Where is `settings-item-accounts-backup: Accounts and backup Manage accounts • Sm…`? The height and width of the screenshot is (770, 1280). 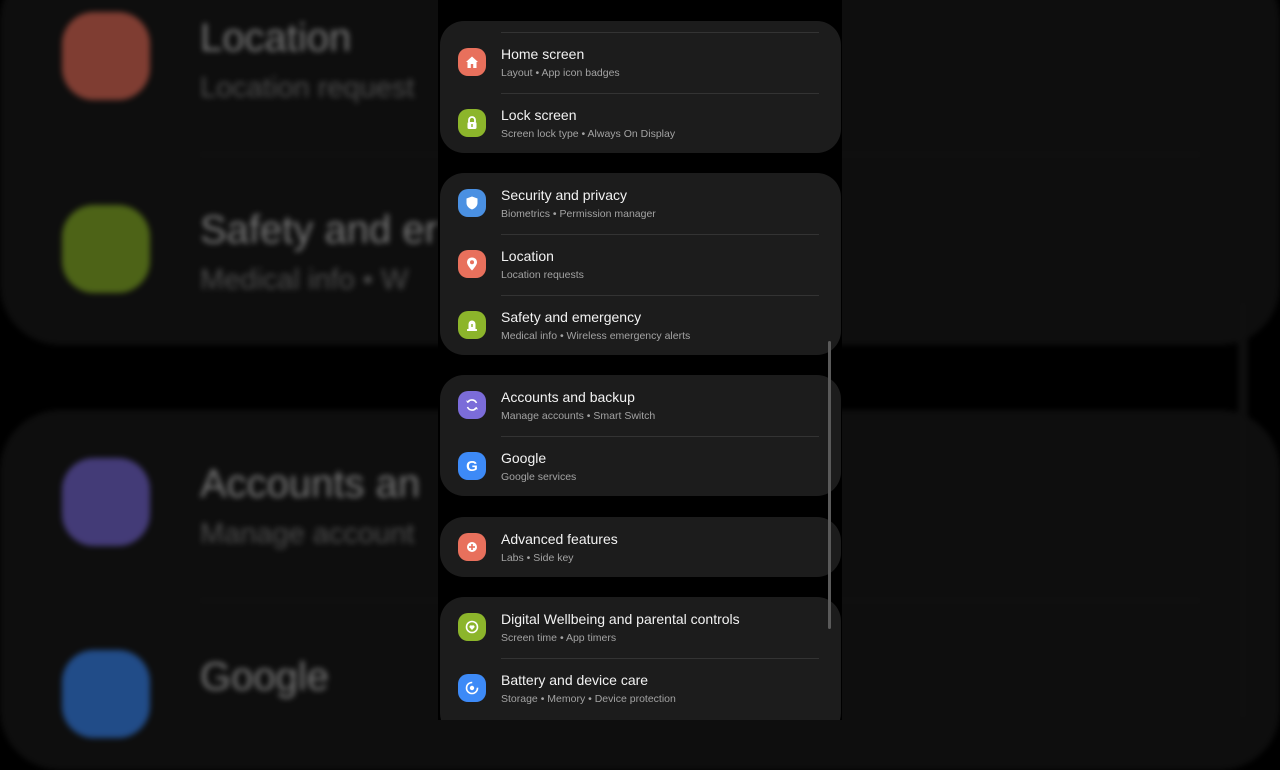
settings-item-accounts-backup: Accounts and backup Manage accounts • Sm… is located at coordinates (640, 405).